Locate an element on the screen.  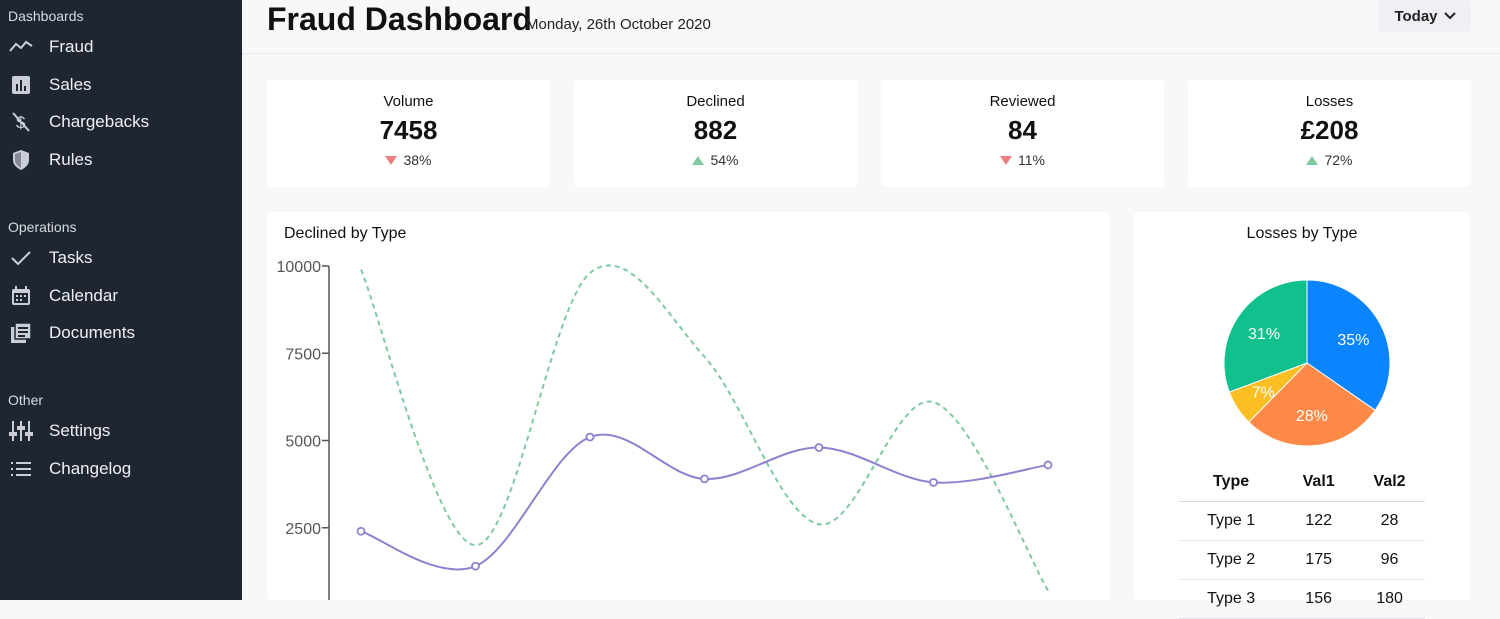
kpi-change-value: 54% is located at coordinates (724, 160).